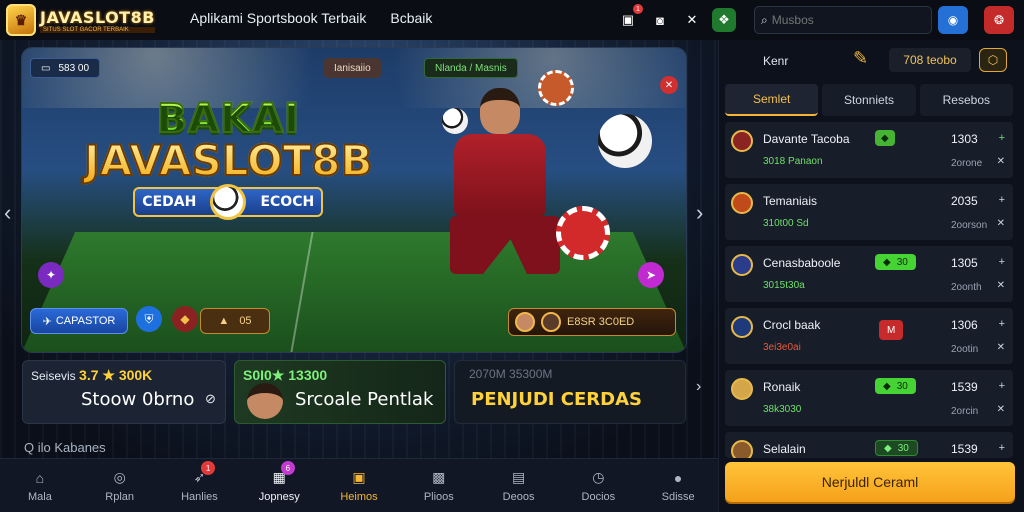  I want to click on list-item: Temaniais 310t00 Sd 2035 2oorson + ✕, so click(869, 212).